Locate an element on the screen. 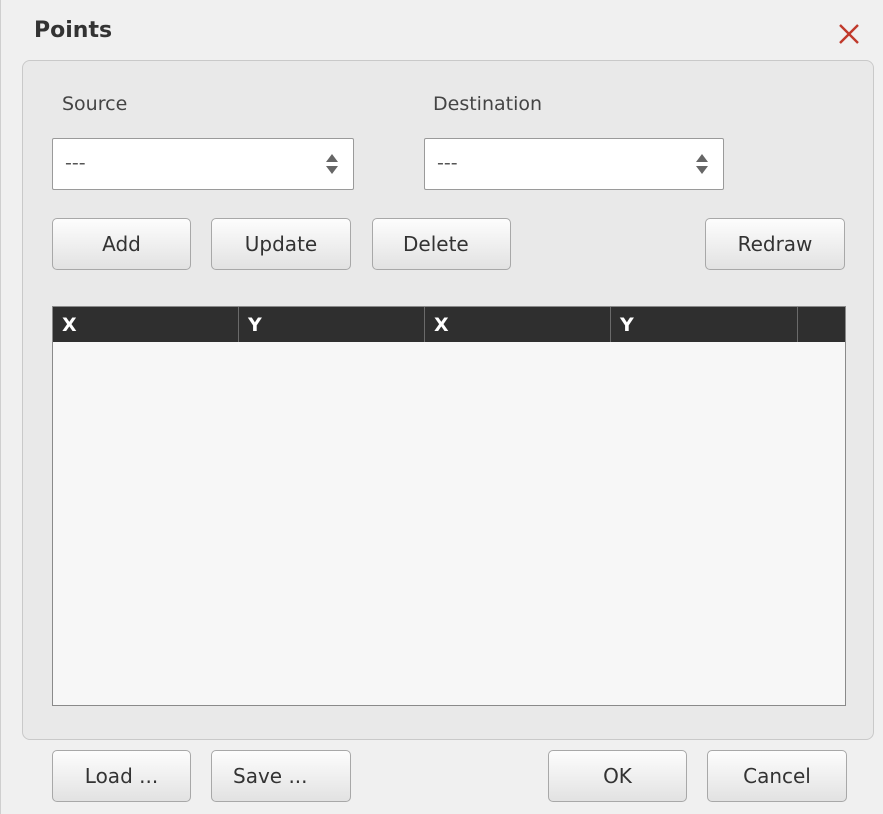 The height and width of the screenshot is (814, 883). destination-select: --- is located at coordinates (574, 164).